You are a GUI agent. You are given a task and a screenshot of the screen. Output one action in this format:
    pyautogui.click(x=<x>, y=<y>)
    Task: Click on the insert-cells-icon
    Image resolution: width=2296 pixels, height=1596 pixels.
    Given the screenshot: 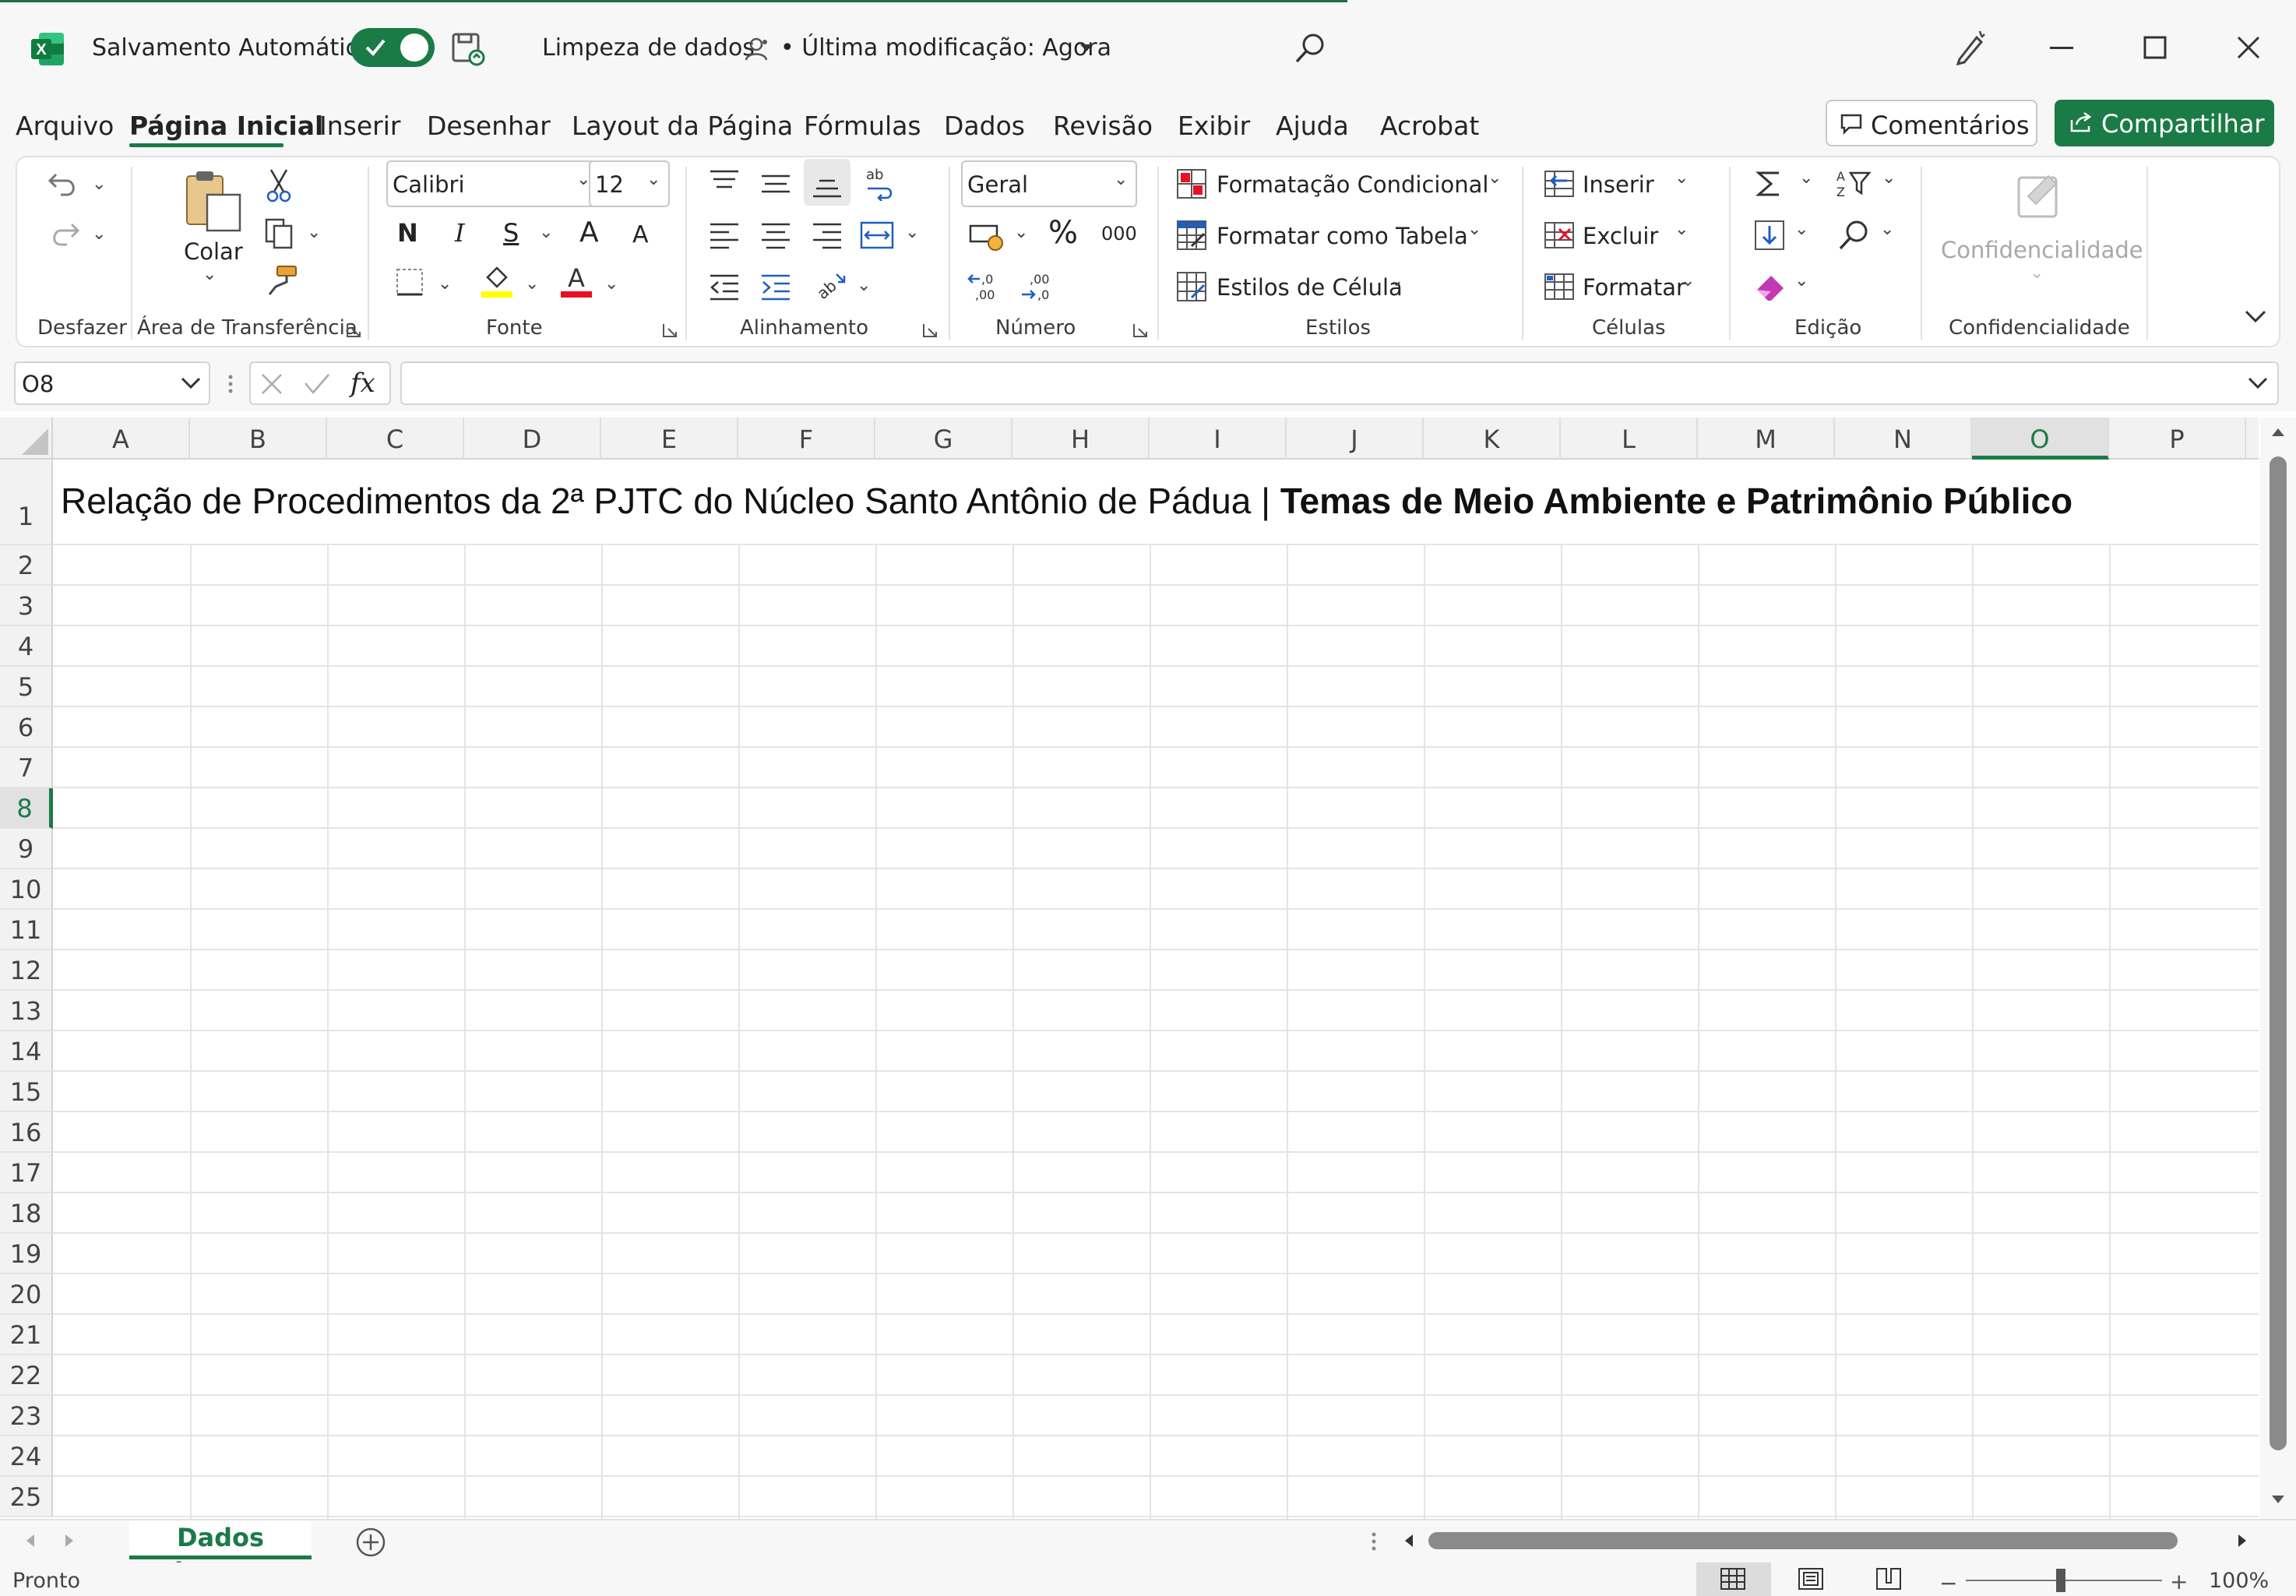 What is the action you would take?
    pyautogui.click(x=1559, y=183)
    